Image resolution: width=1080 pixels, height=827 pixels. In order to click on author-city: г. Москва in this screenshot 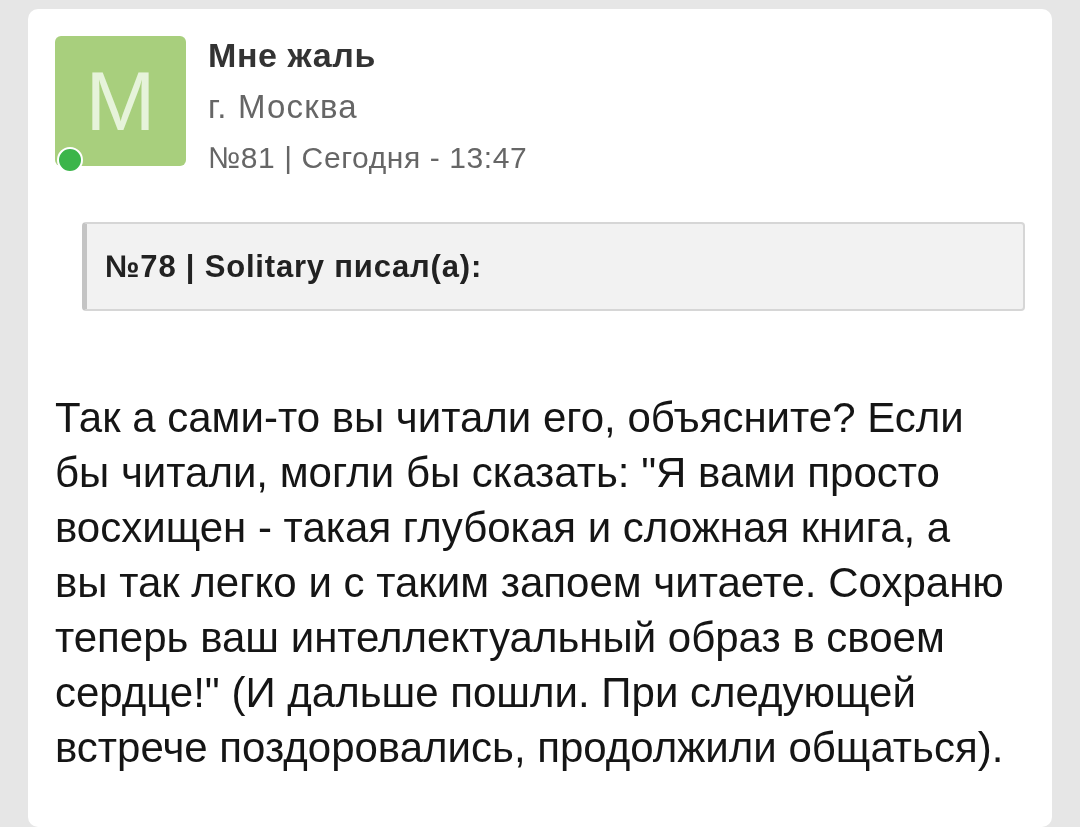, I will do `click(283, 107)`.